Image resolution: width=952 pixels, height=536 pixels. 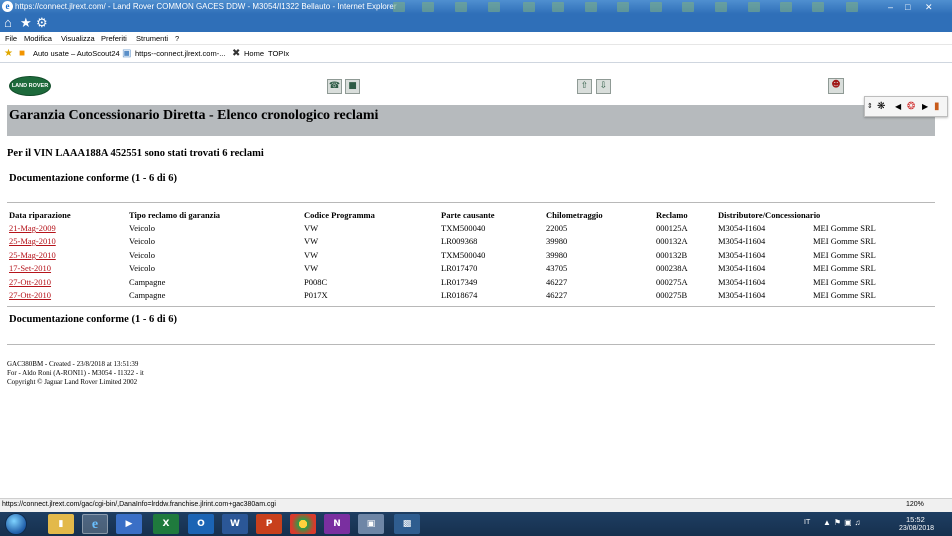 I want to click on menu-modifica: Modifica, so click(x=38, y=38).